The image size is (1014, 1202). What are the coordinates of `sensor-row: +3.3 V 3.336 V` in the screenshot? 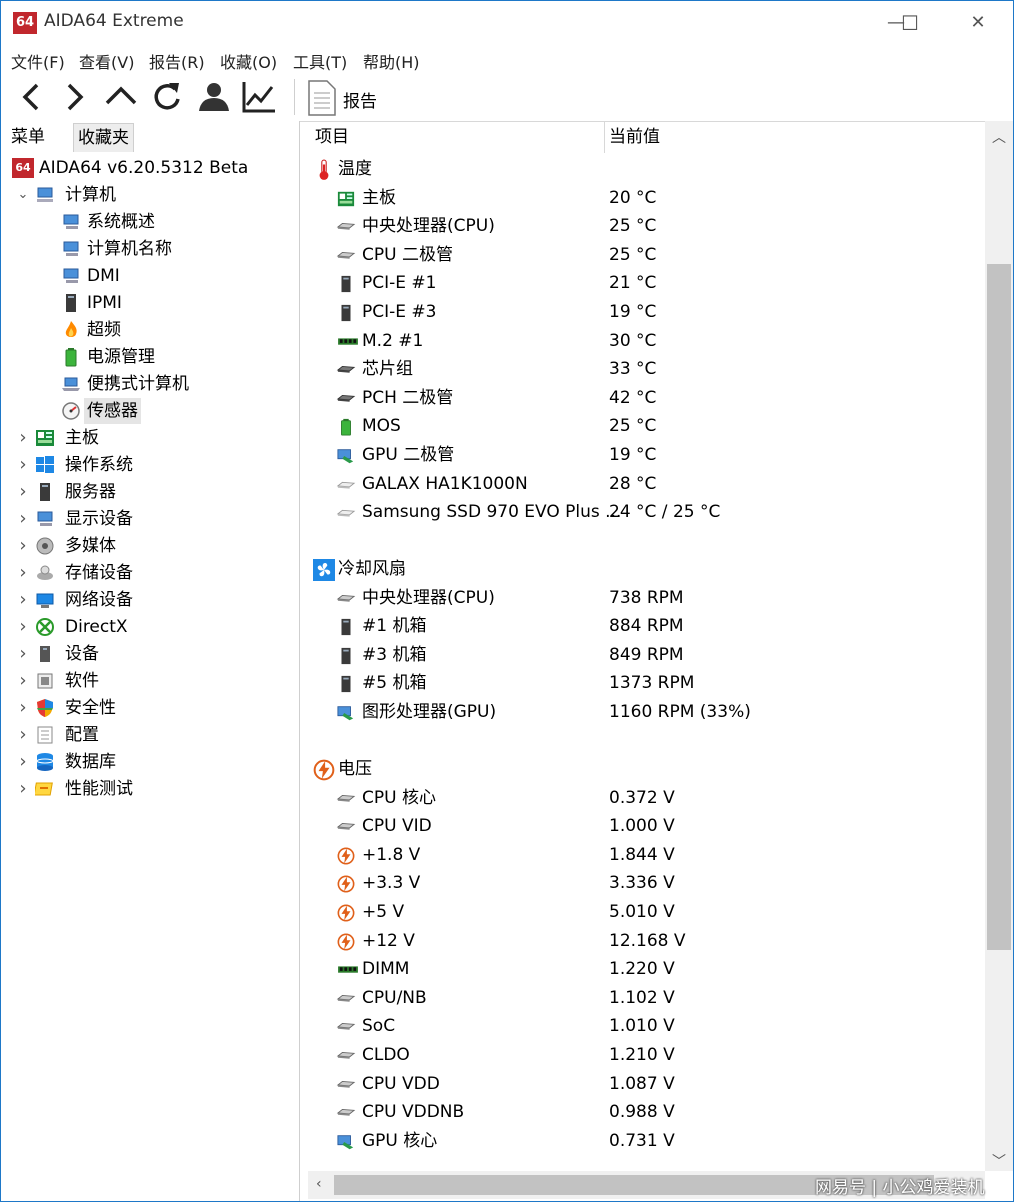 It's located at (648, 883).